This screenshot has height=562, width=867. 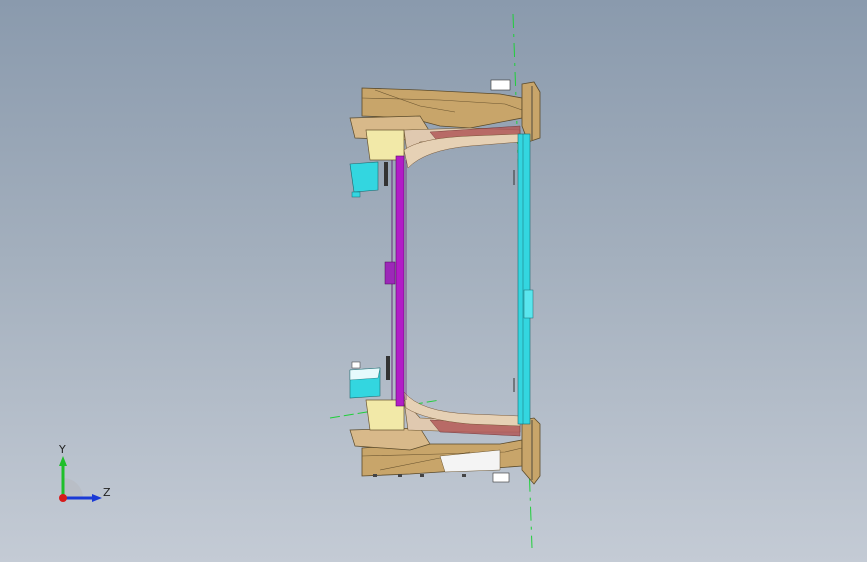 I want to click on triad-z-label: Z, so click(x=107, y=492).